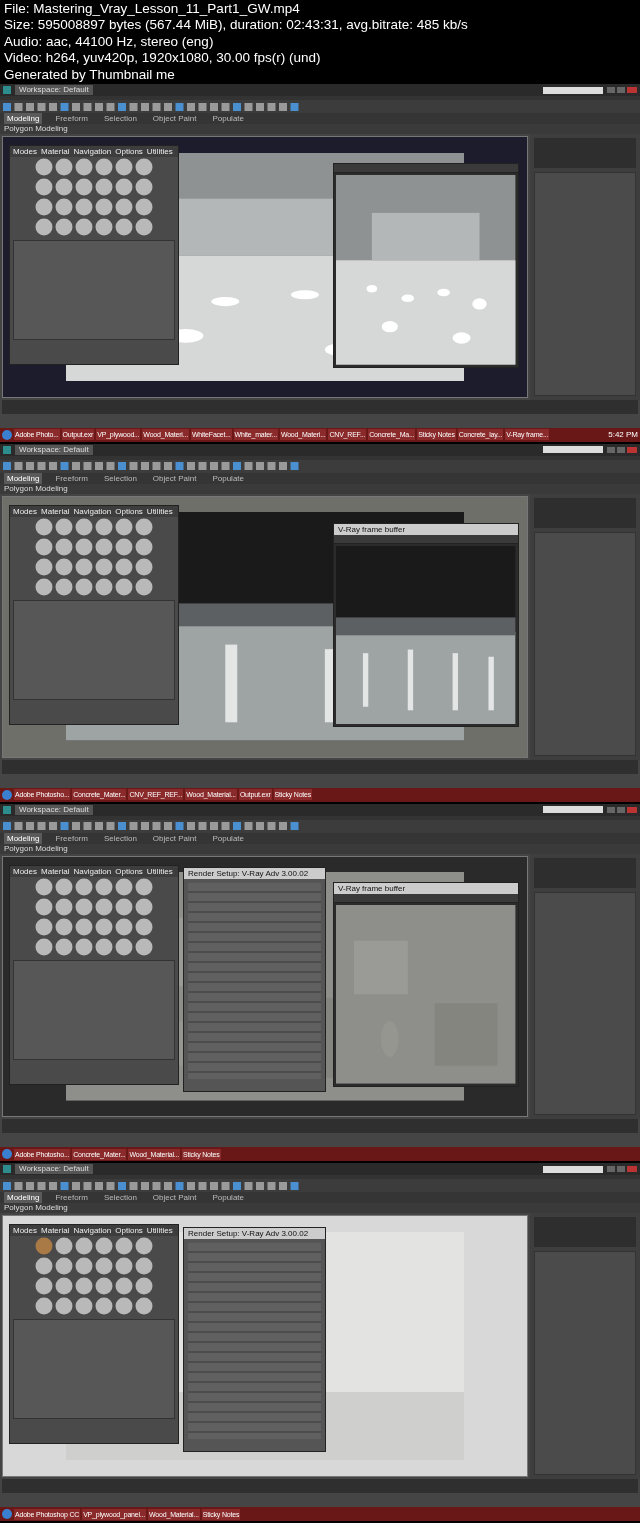 This screenshot has width=640, height=1523. What do you see at coordinates (236, 25) in the screenshot?
I see `file-info-line: Size: 595008897 bytes (567.44 MiB), duration: 02:43:31, avg.bitrate: 485 kb/s` at bounding box center [236, 25].